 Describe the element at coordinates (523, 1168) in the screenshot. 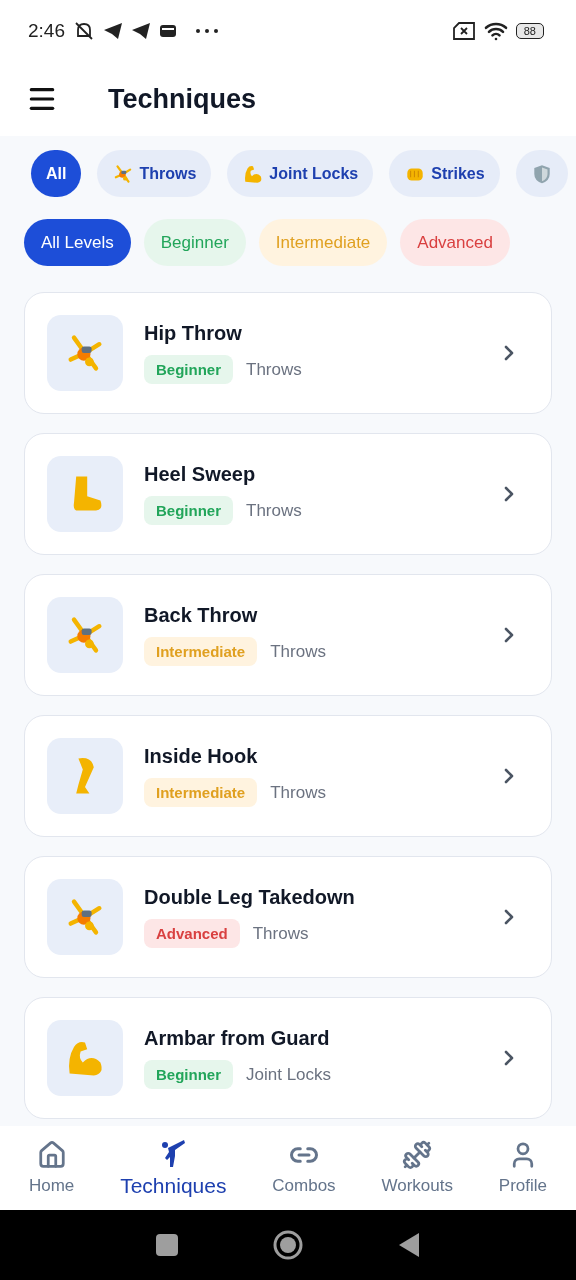

I see `nav-tab: Profile` at that location.